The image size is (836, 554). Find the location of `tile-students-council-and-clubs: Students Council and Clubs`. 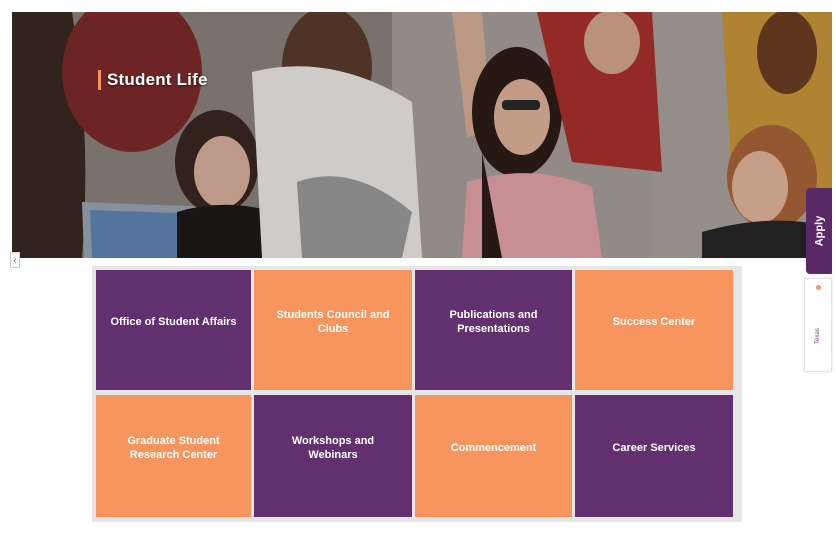

tile-students-council-and-clubs: Students Council and Clubs is located at coordinates (333, 330).